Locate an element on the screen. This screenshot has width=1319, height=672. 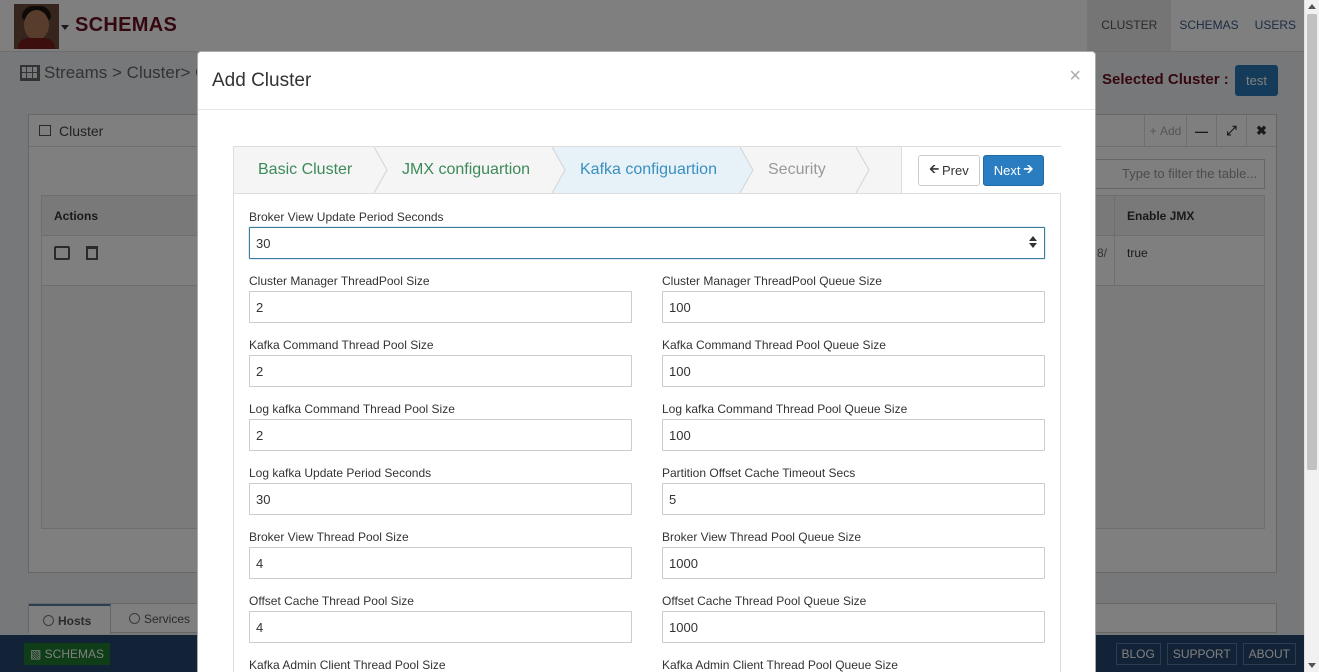
broker-view-thread-pool-queue-size-field: Broker View Thread Pool Queue Size is located at coordinates (853, 554).